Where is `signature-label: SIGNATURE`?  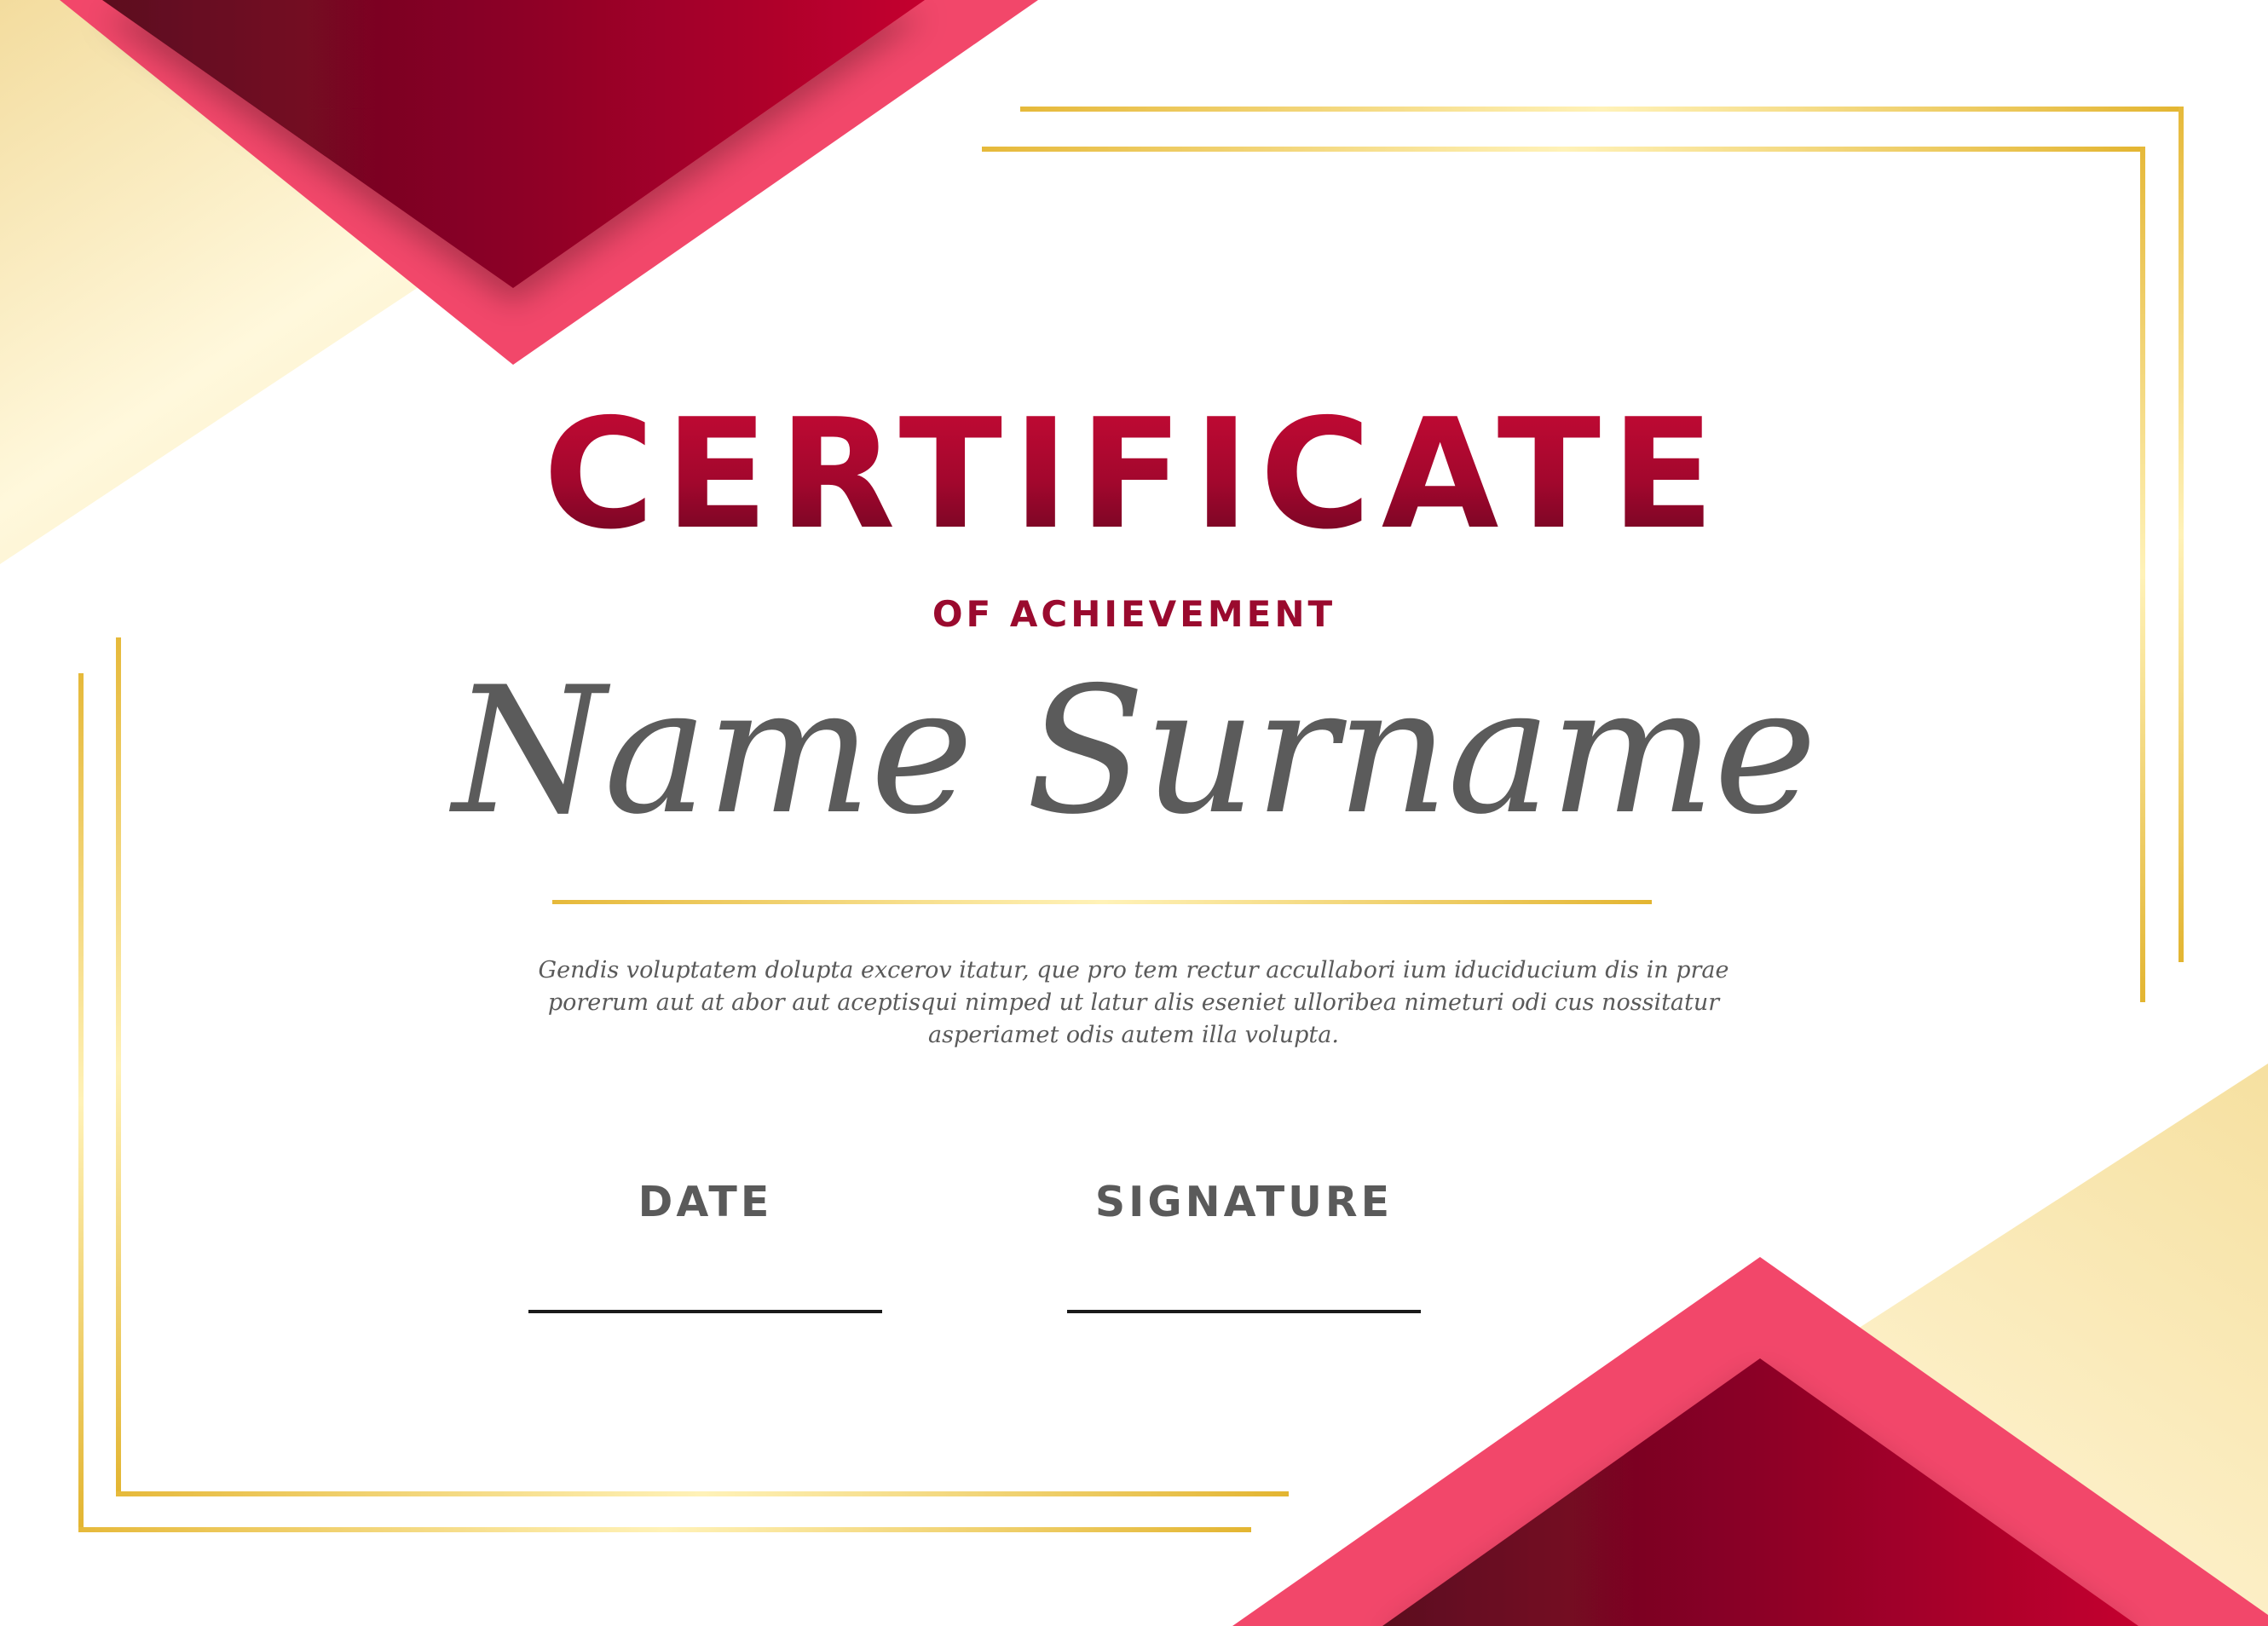 signature-label: SIGNATURE is located at coordinates (1244, 1202).